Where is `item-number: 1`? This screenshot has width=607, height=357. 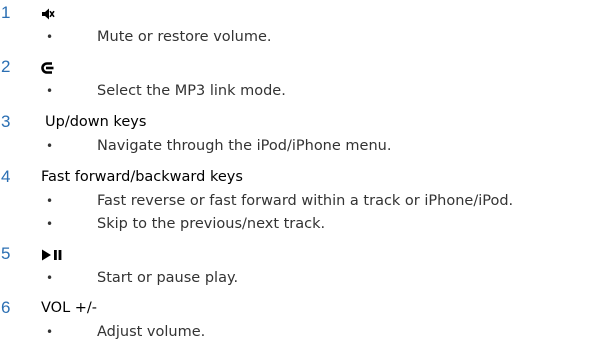
item-number: 1 is located at coordinates (6, 12).